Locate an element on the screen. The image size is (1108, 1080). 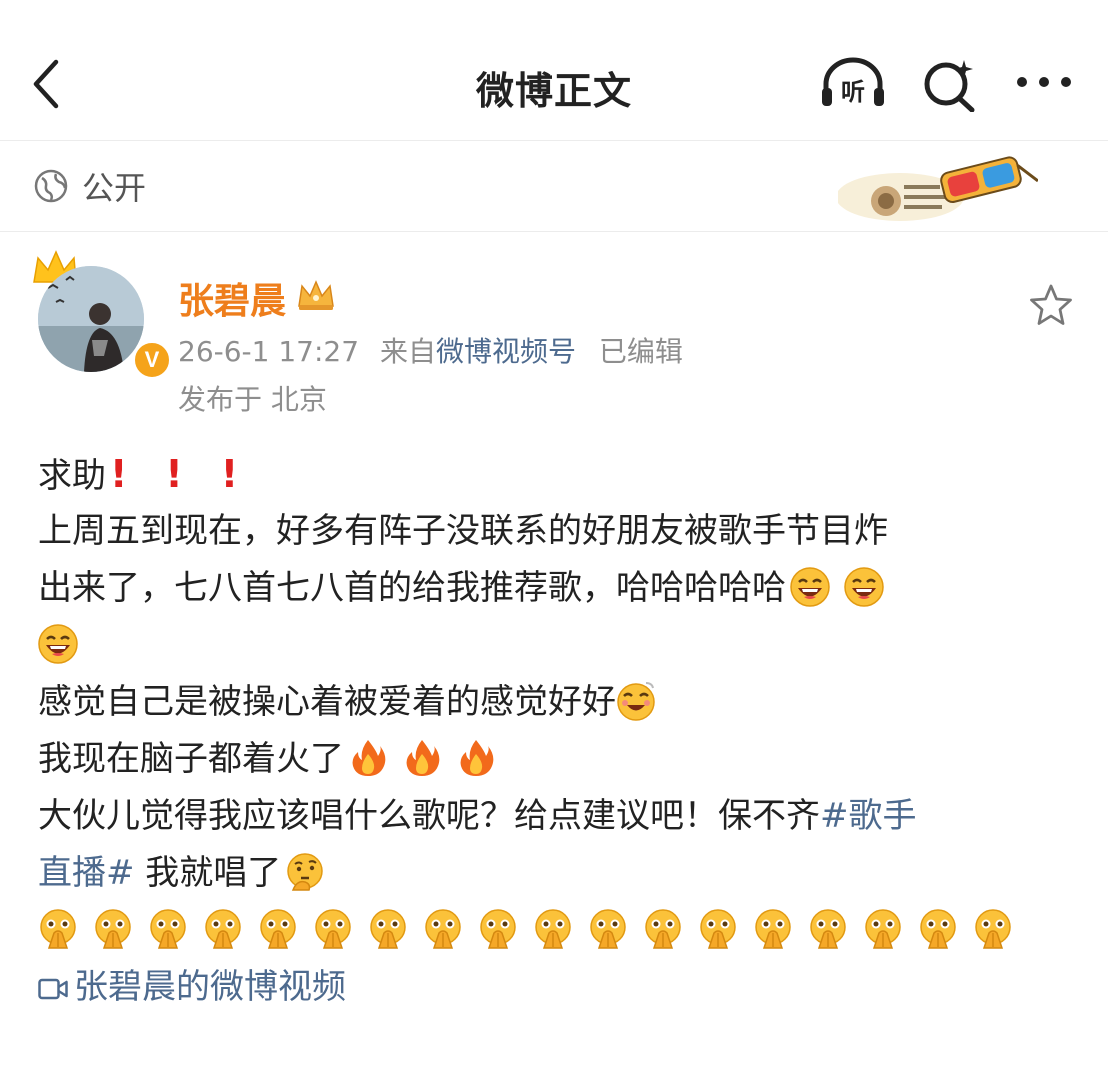
content-text: 大伙儿觉得我应该唱什么歌呢？给点建议吧！保不齐 is located at coordinates (429, 816).